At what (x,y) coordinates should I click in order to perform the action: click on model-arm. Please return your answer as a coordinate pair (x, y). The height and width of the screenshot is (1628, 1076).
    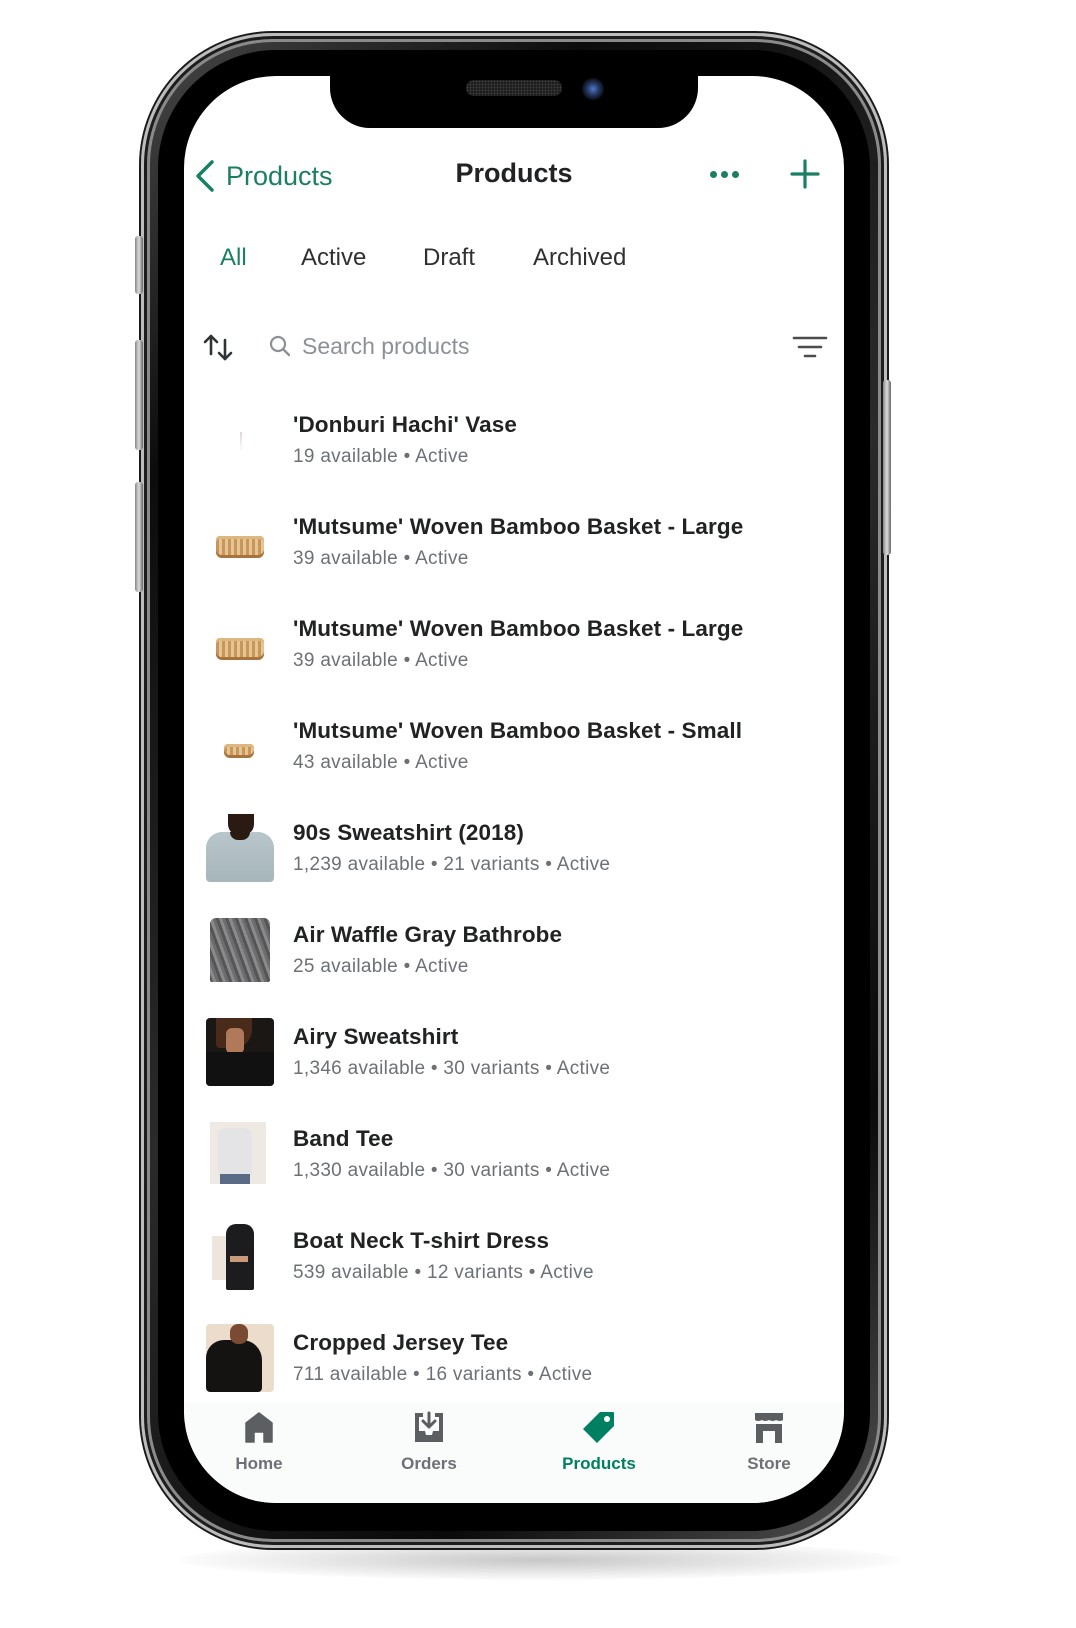
    Looking at the image, I should click on (239, 1259).